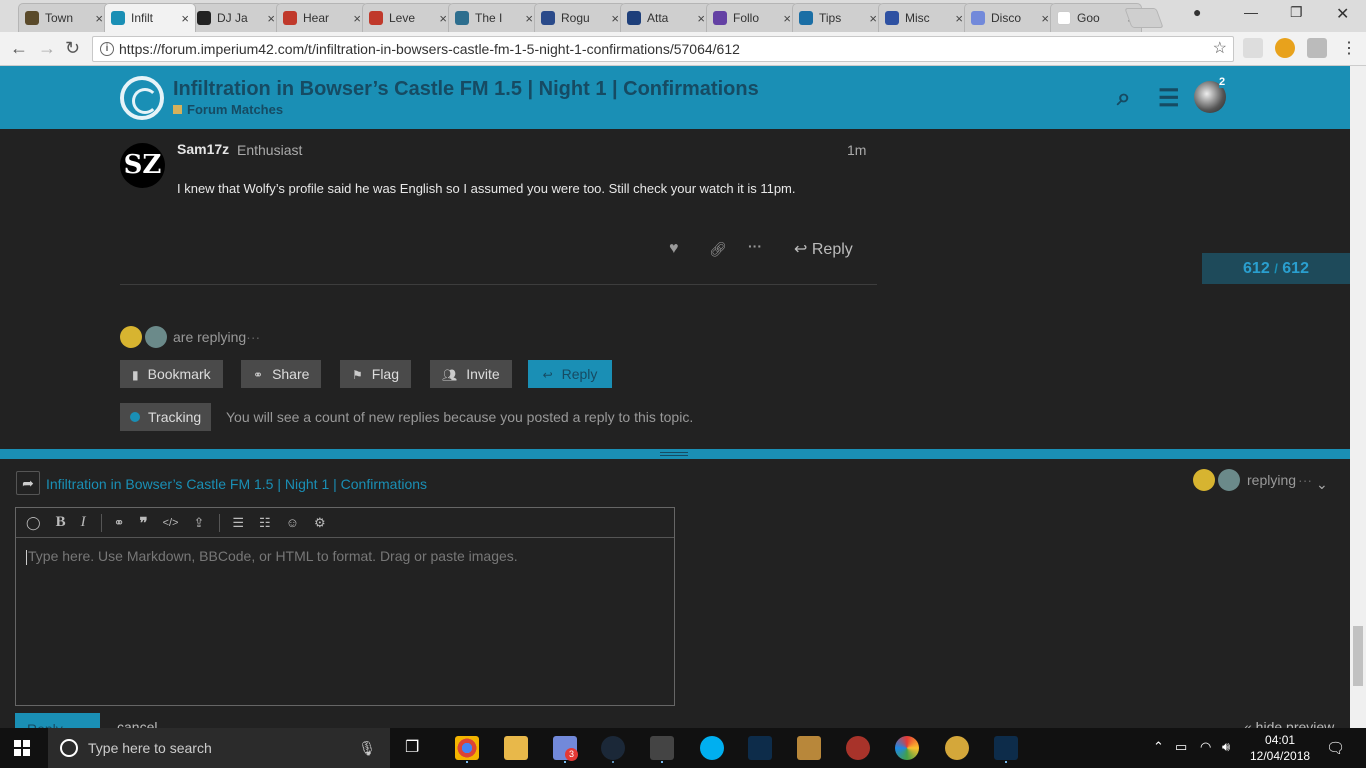  Describe the element at coordinates (1276, 268) in the screenshot. I see `timeline-progress: 612 / 612` at that location.